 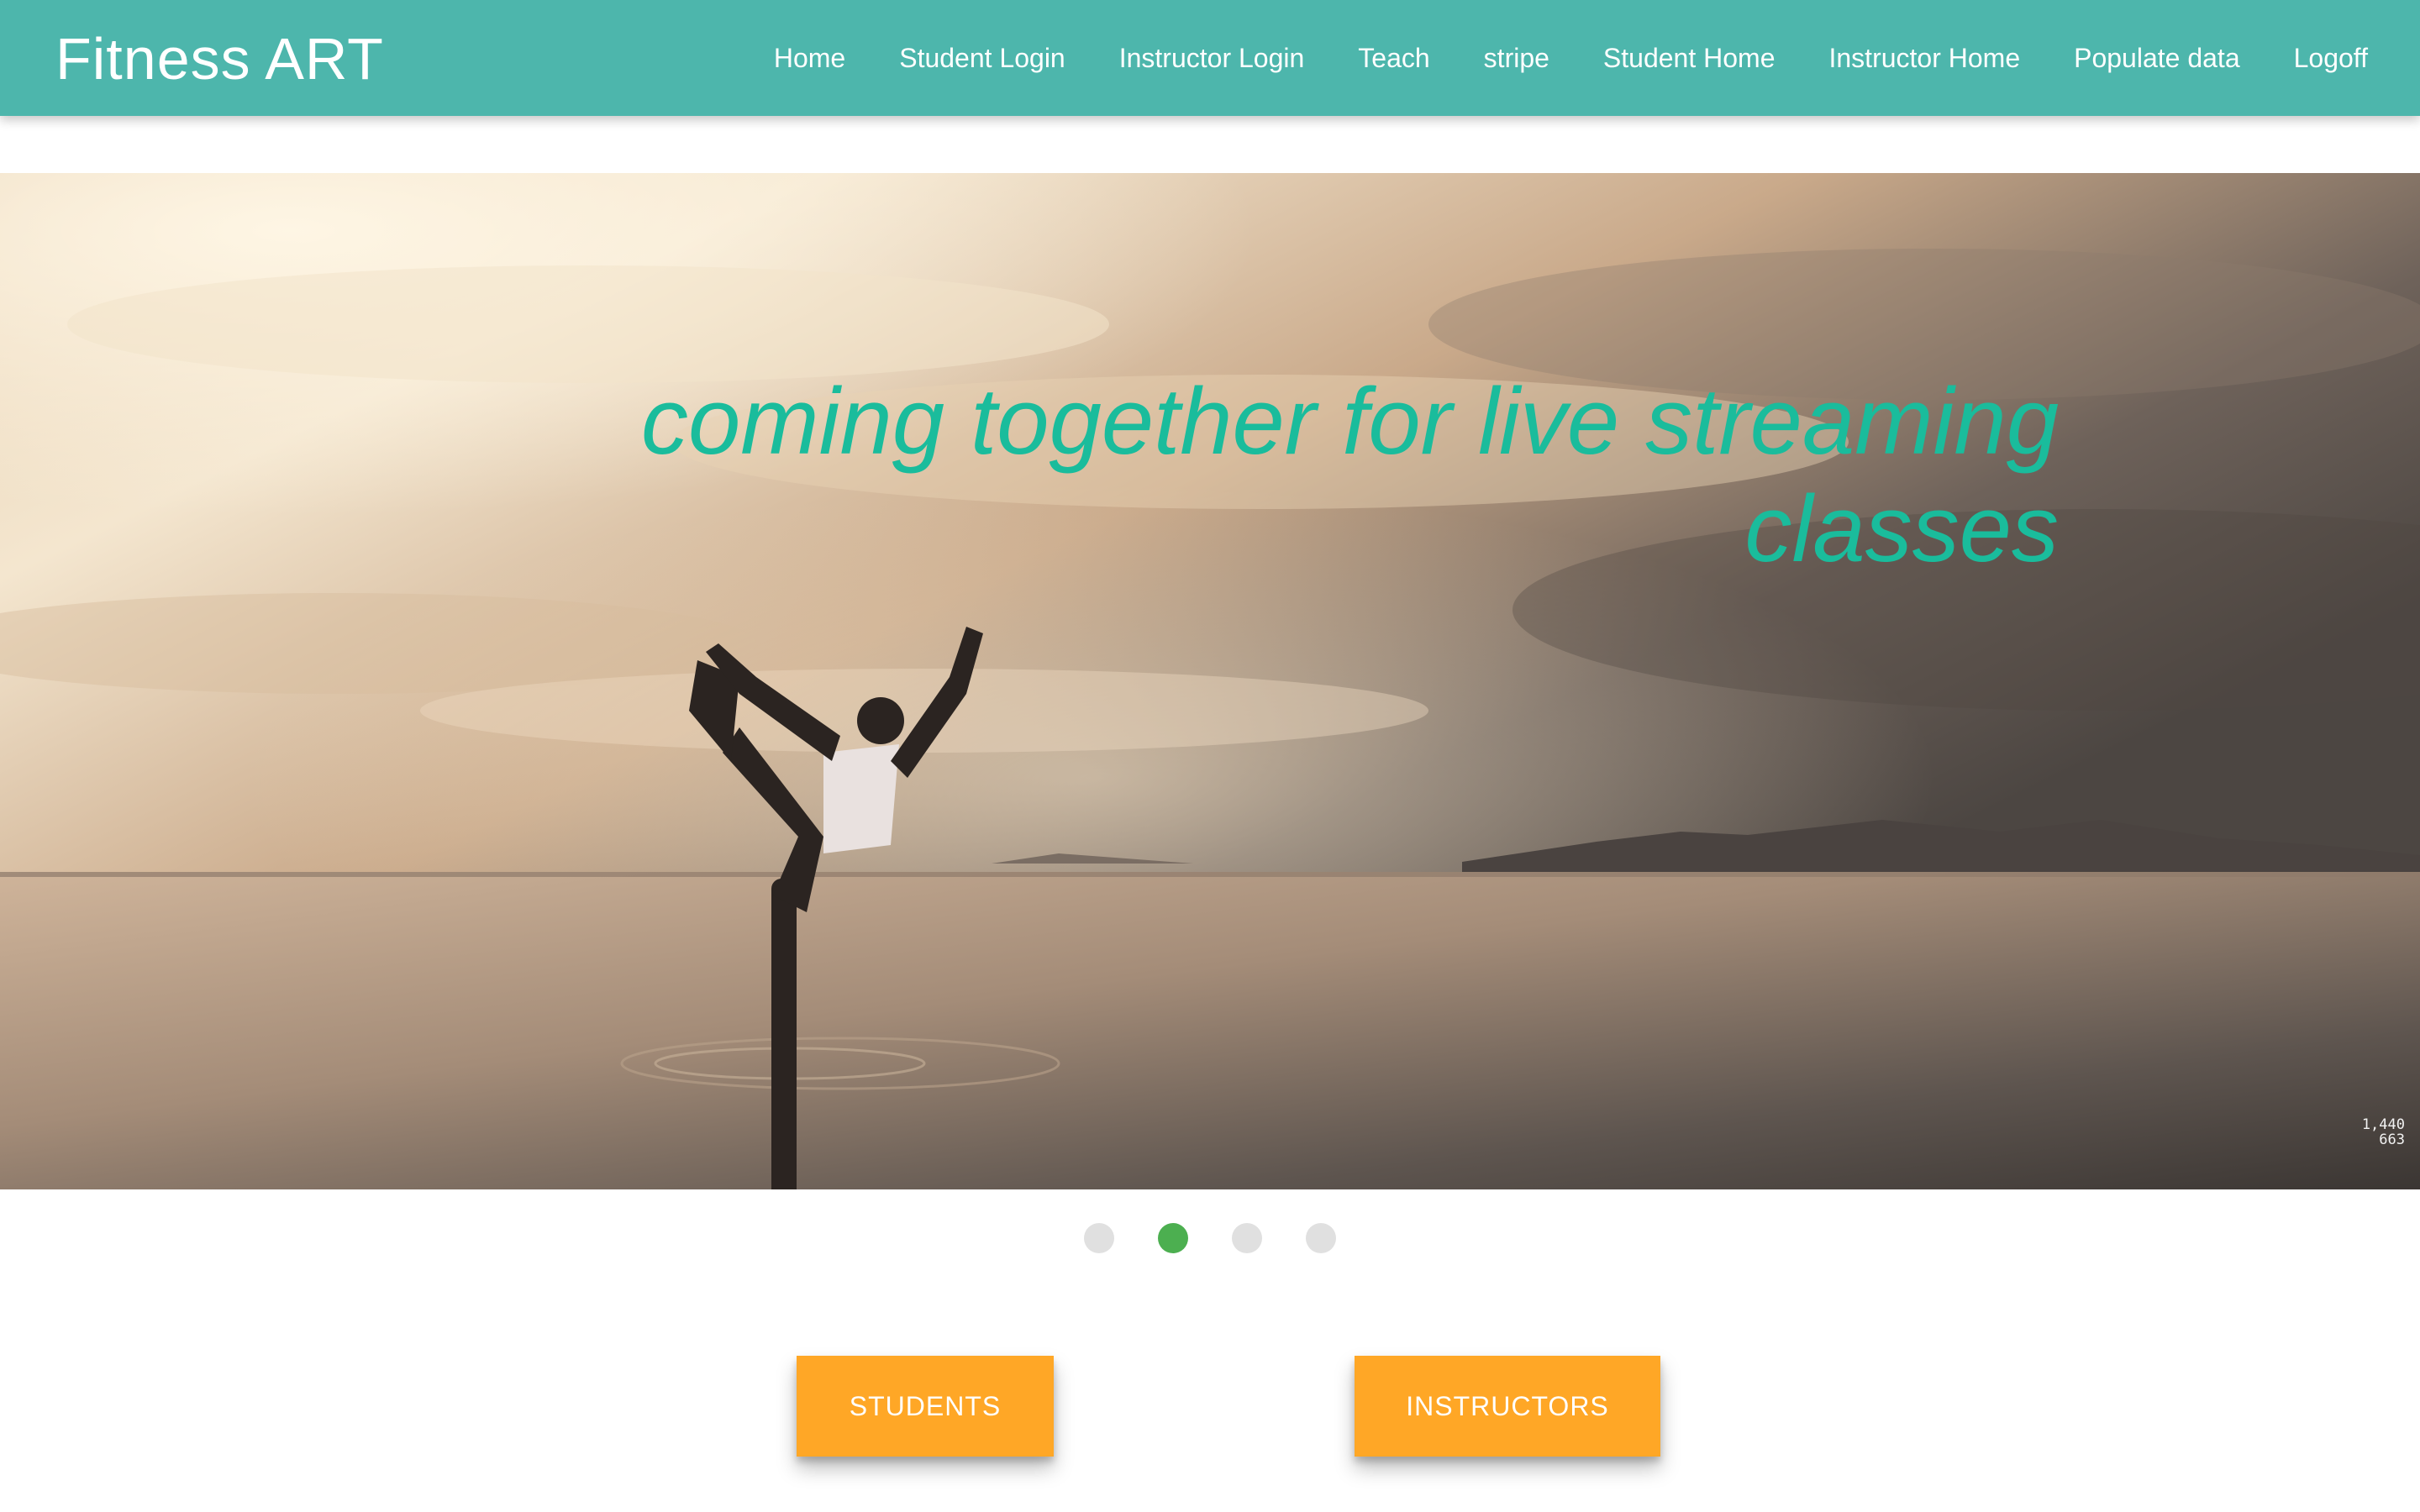 What do you see at coordinates (810, 58) in the screenshot?
I see `nav-home: Home` at bounding box center [810, 58].